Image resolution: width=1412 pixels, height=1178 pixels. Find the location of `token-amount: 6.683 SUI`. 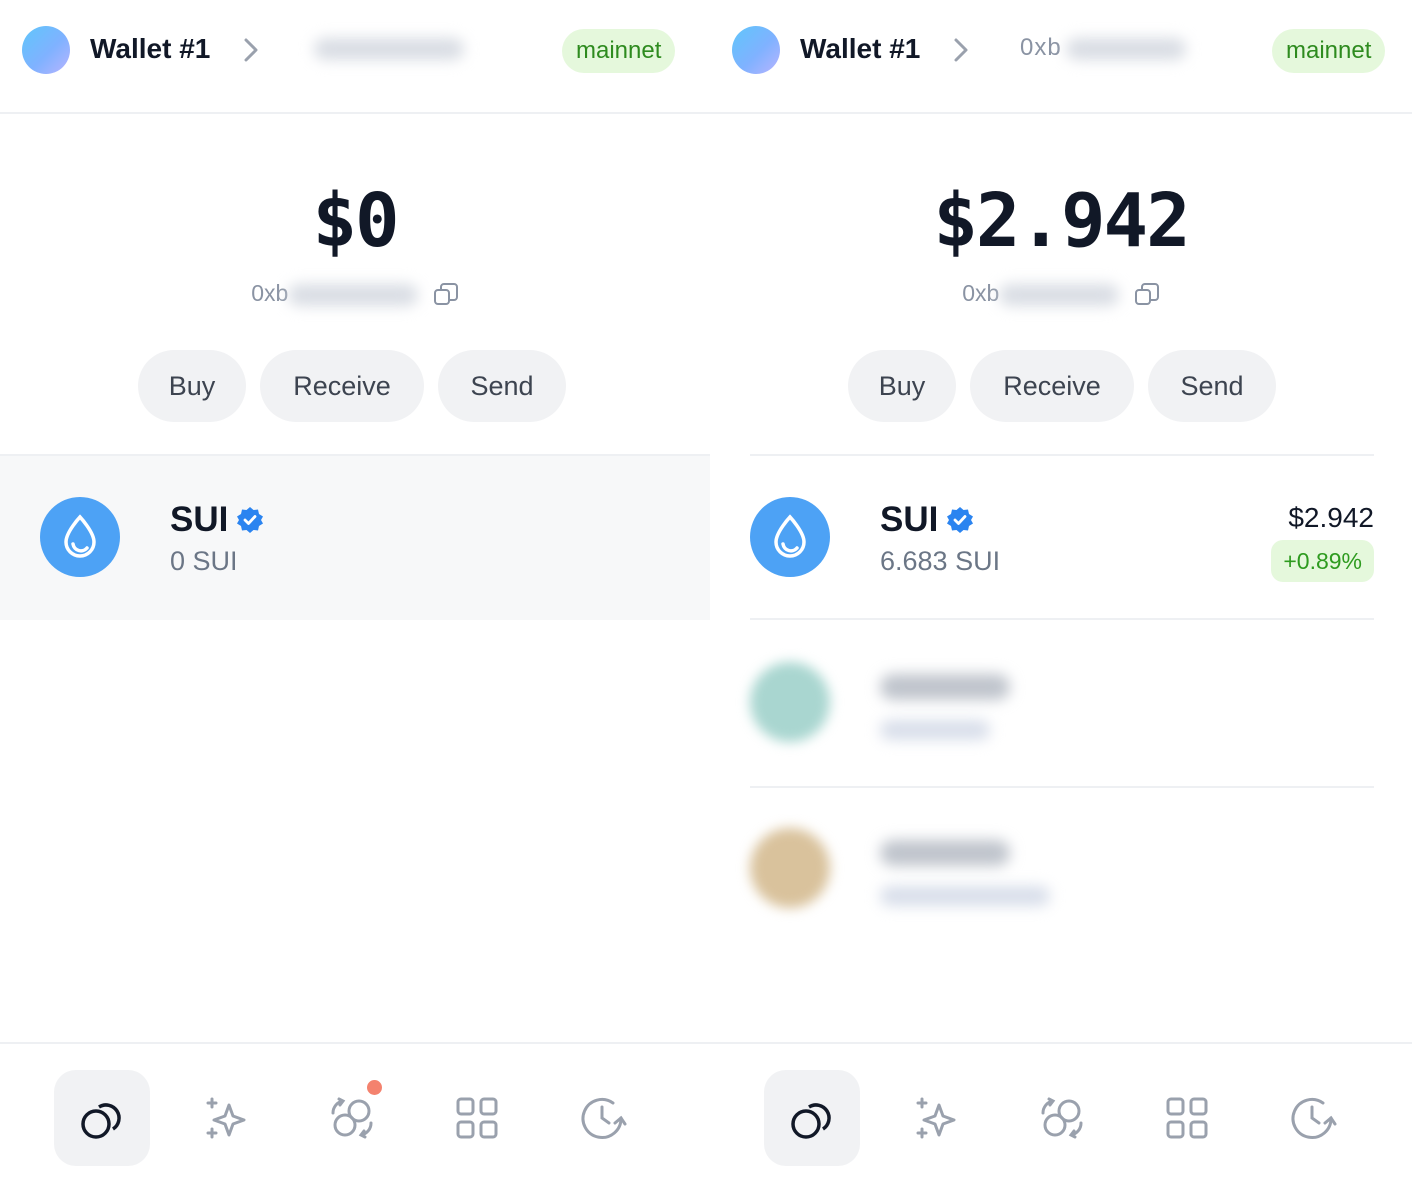

token-amount: 6.683 SUI is located at coordinates (940, 561).